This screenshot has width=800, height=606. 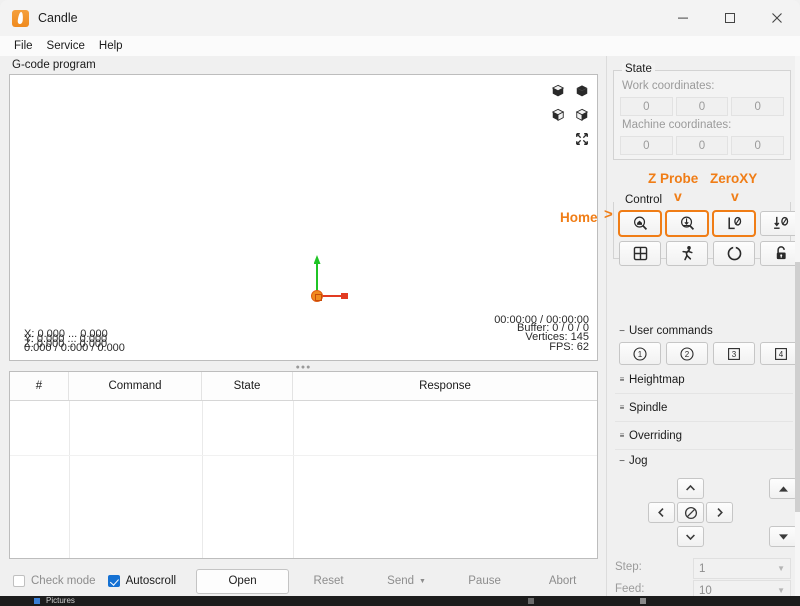 What do you see at coordinates (19, 581) in the screenshot?
I see `check-mode-box` at bounding box center [19, 581].